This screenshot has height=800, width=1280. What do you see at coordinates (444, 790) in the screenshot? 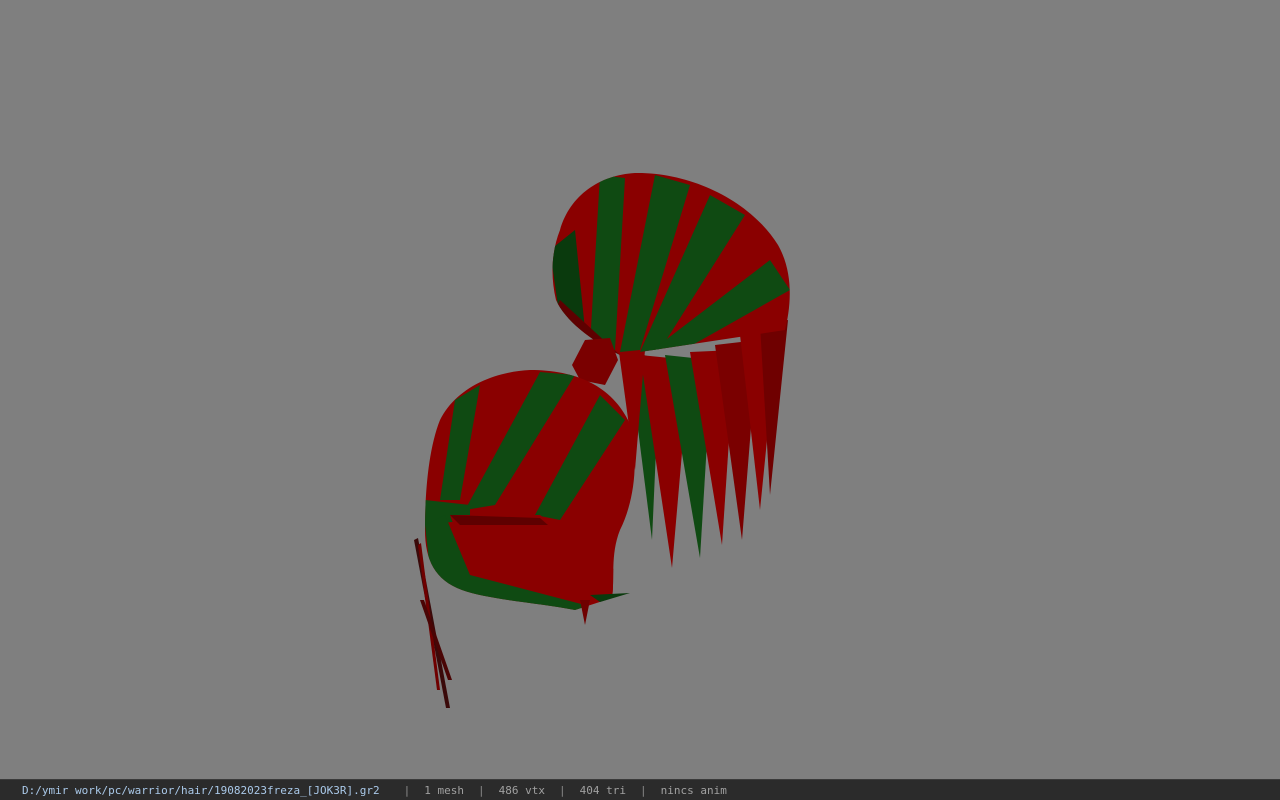
I see `mesh-count: 1 mesh` at bounding box center [444, 790].